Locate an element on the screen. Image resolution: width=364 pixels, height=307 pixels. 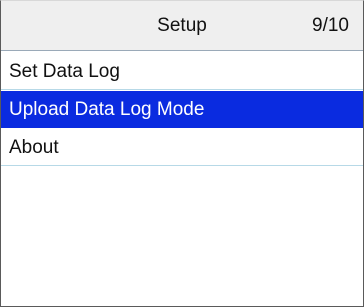
menu-item-set-data-log: Set Data Log is located at coordinates (182, 71).